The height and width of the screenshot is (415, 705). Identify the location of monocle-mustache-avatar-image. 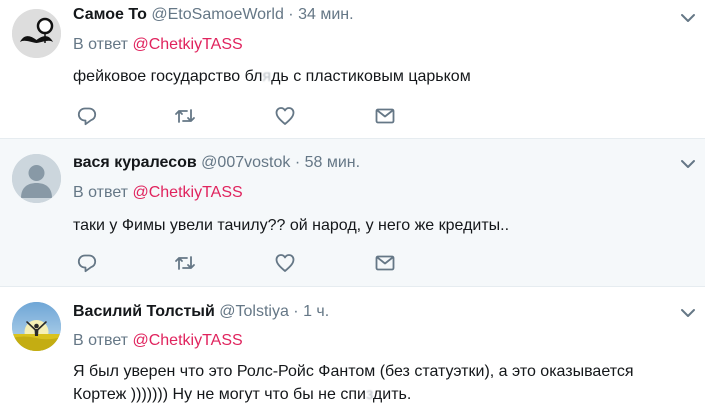
(36, 33).